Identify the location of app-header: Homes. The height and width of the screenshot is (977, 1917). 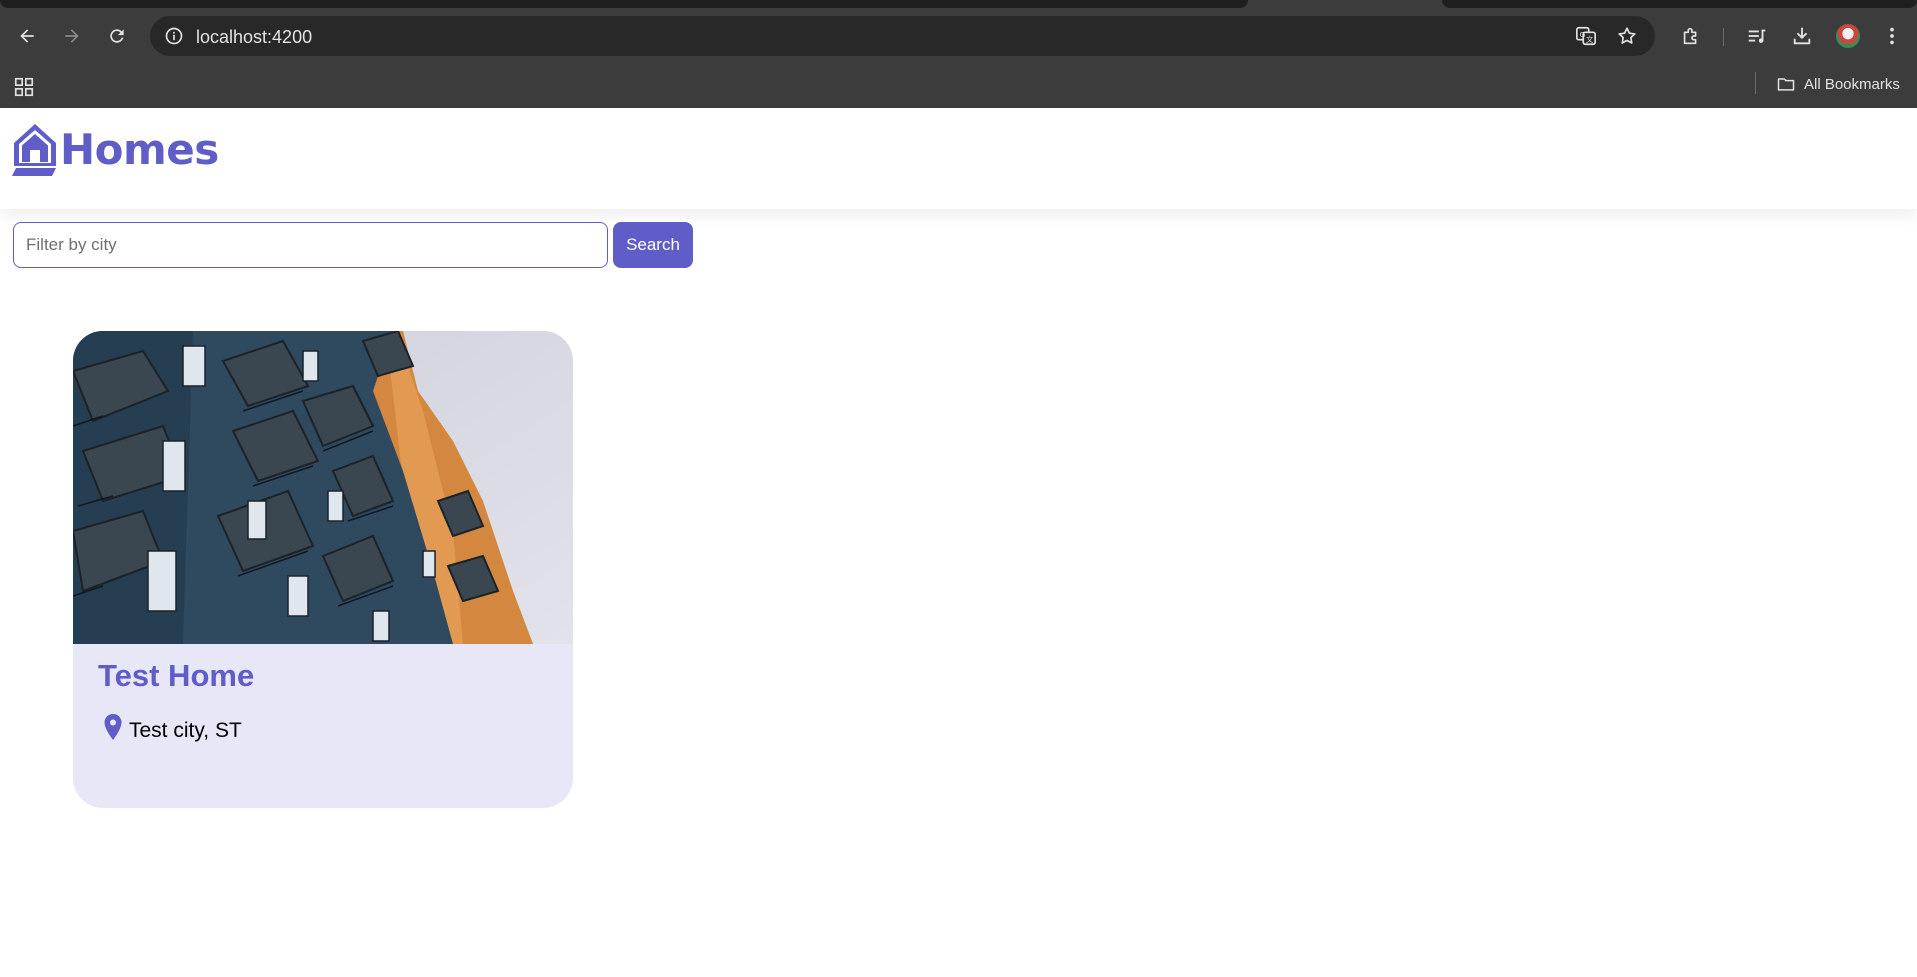
(958, 158).